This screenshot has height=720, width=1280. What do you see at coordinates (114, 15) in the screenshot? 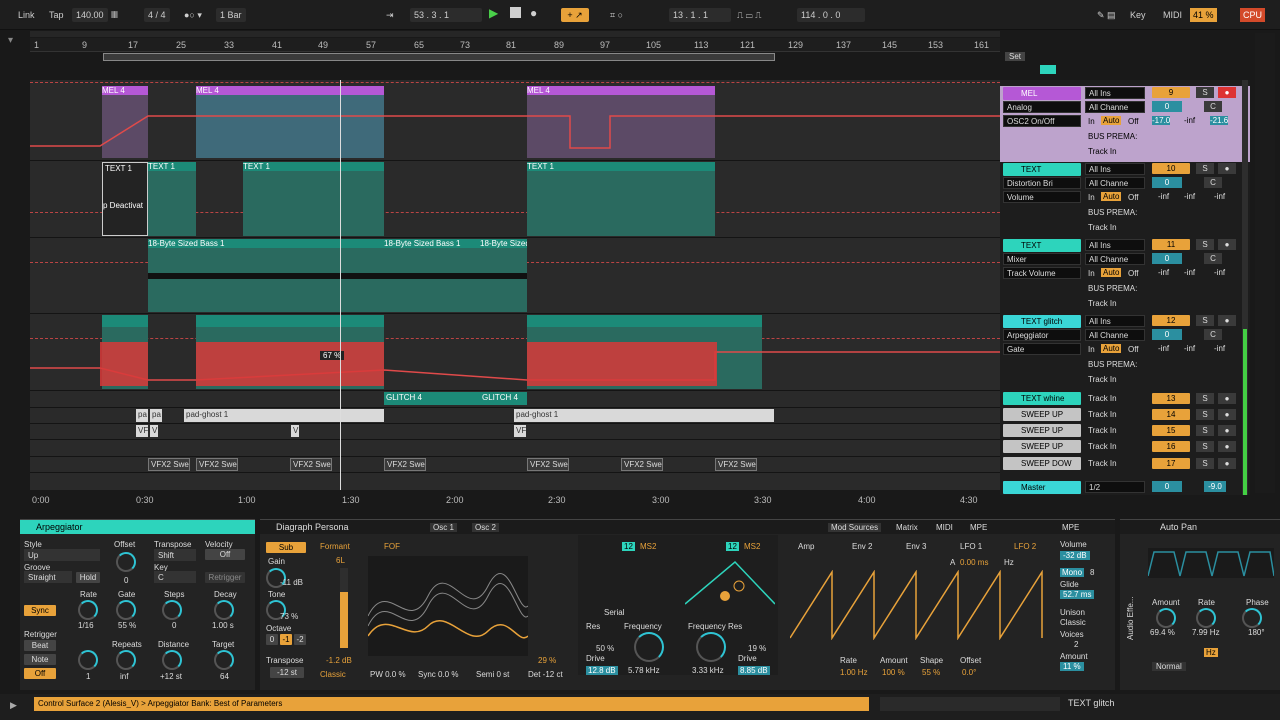
I see `nudge-icon: ⦀⦀` at bounding box center [114, 15].